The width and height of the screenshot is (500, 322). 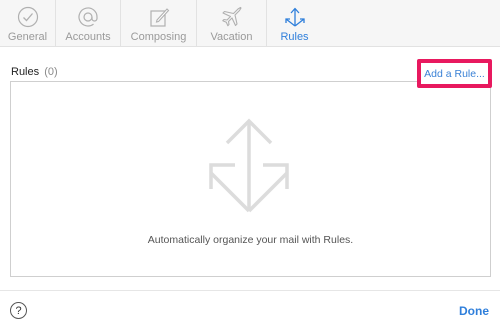 What do you see at coordinates (18, 310) in the screenshot?
I see `help-button: ?` at bounding box center [18, 310].